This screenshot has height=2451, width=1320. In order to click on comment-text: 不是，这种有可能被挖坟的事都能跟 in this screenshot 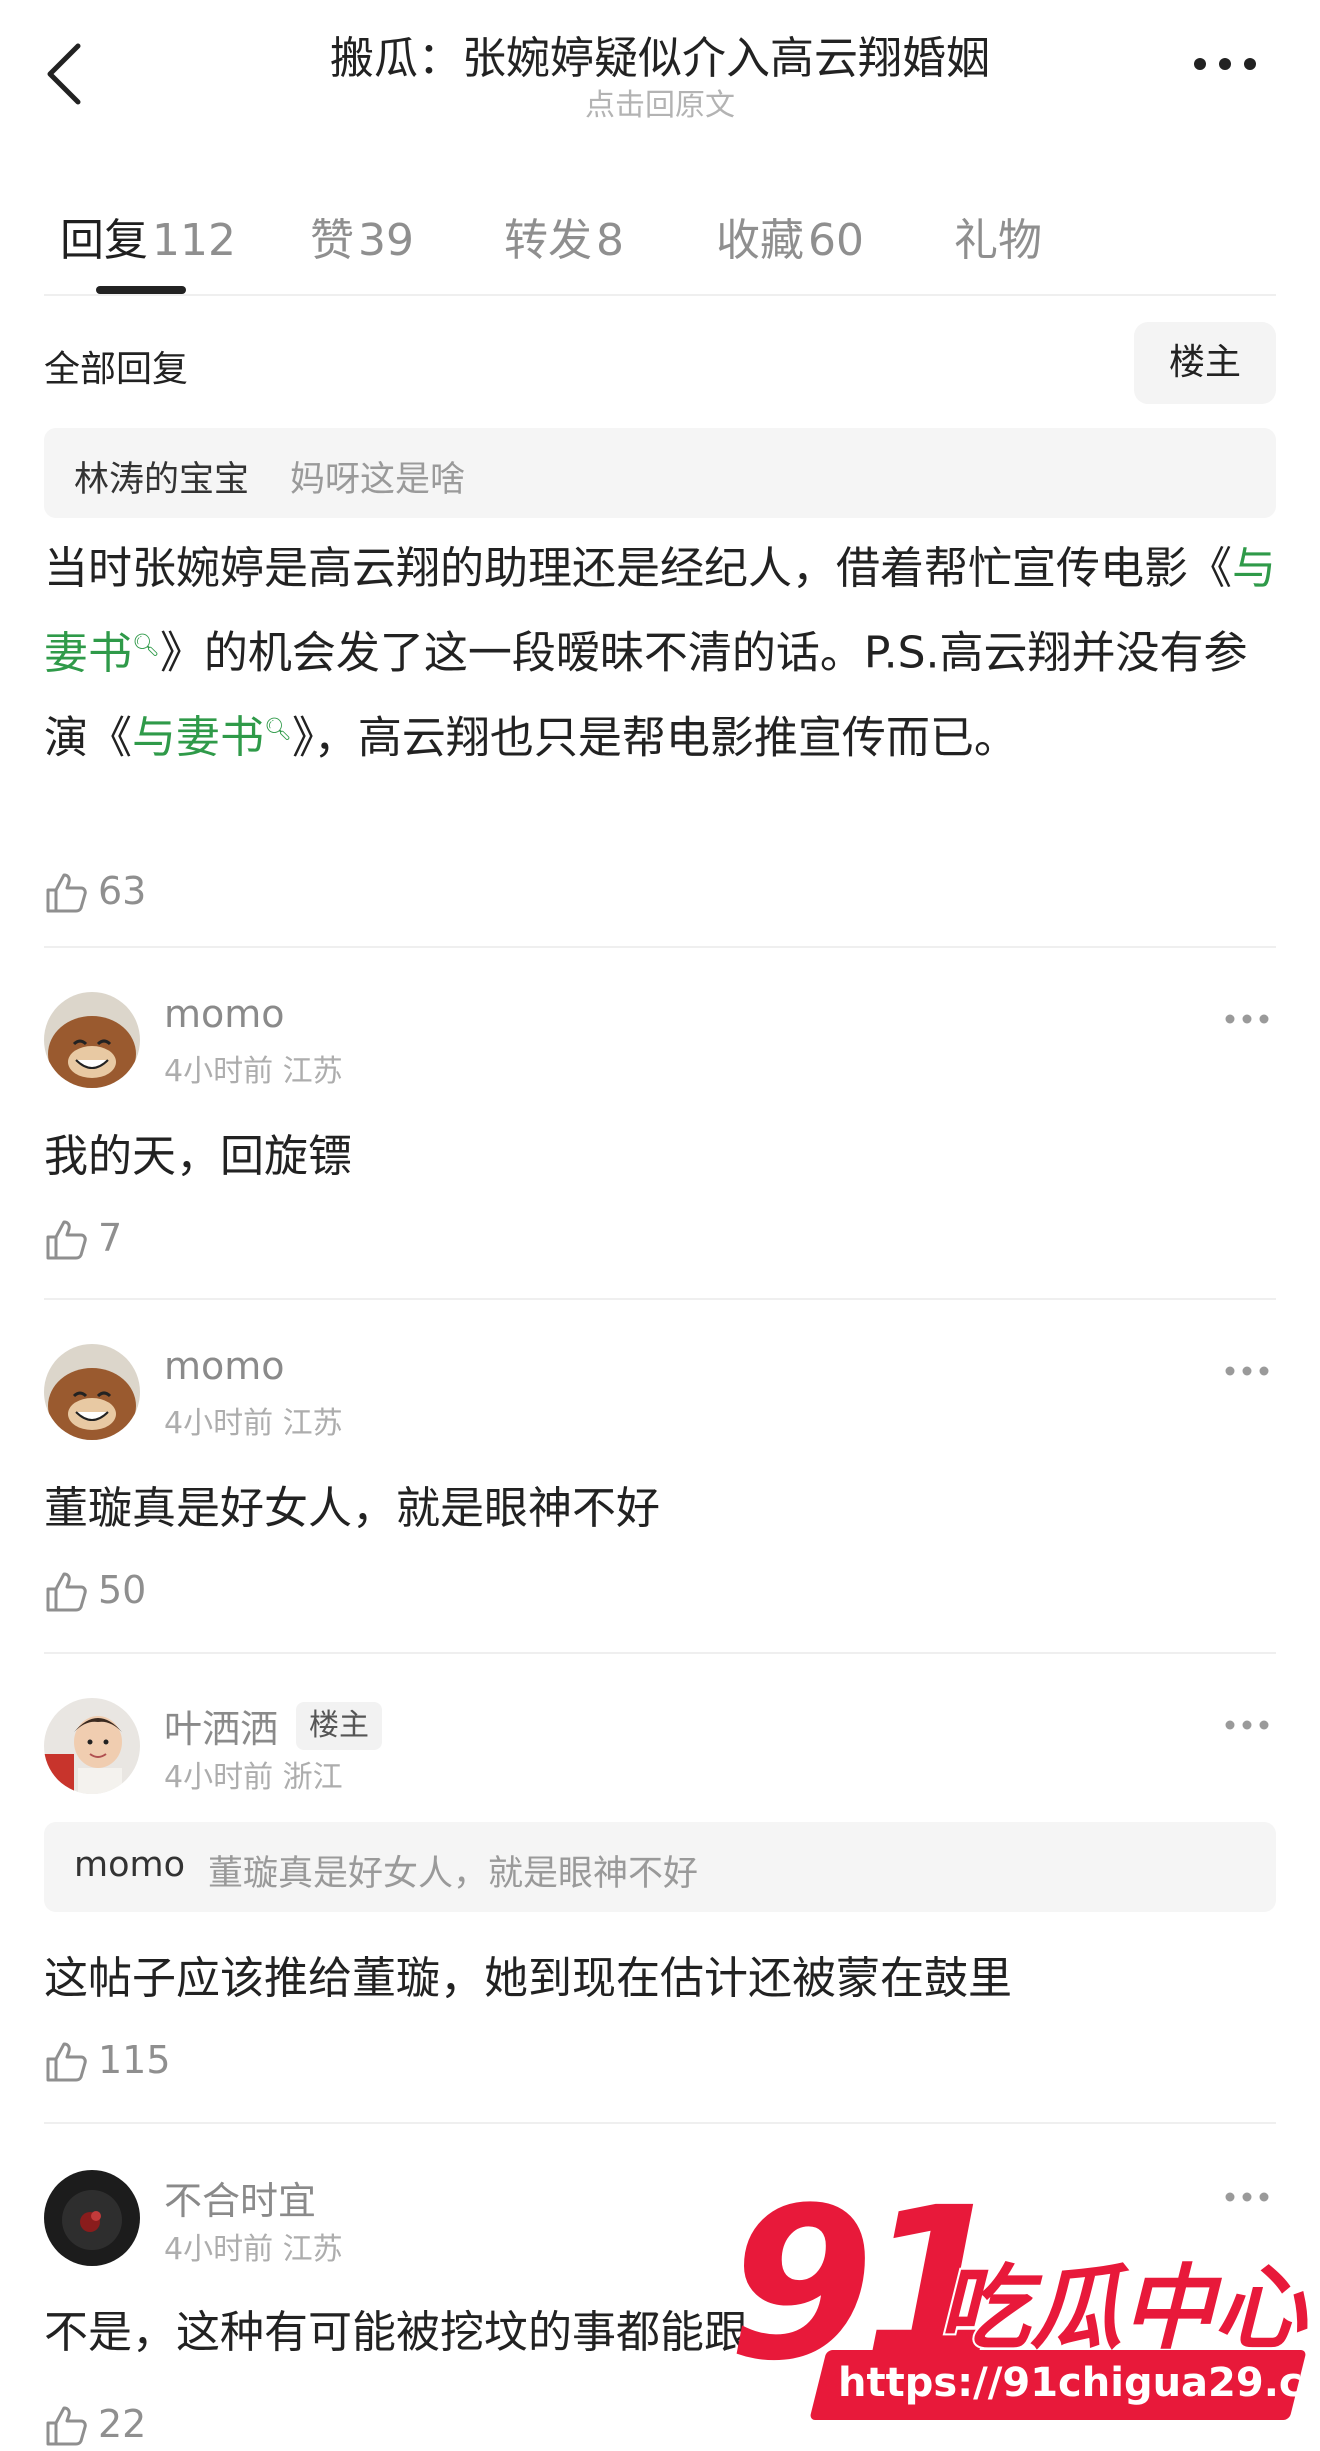, I will do `click(396, 2332)`.